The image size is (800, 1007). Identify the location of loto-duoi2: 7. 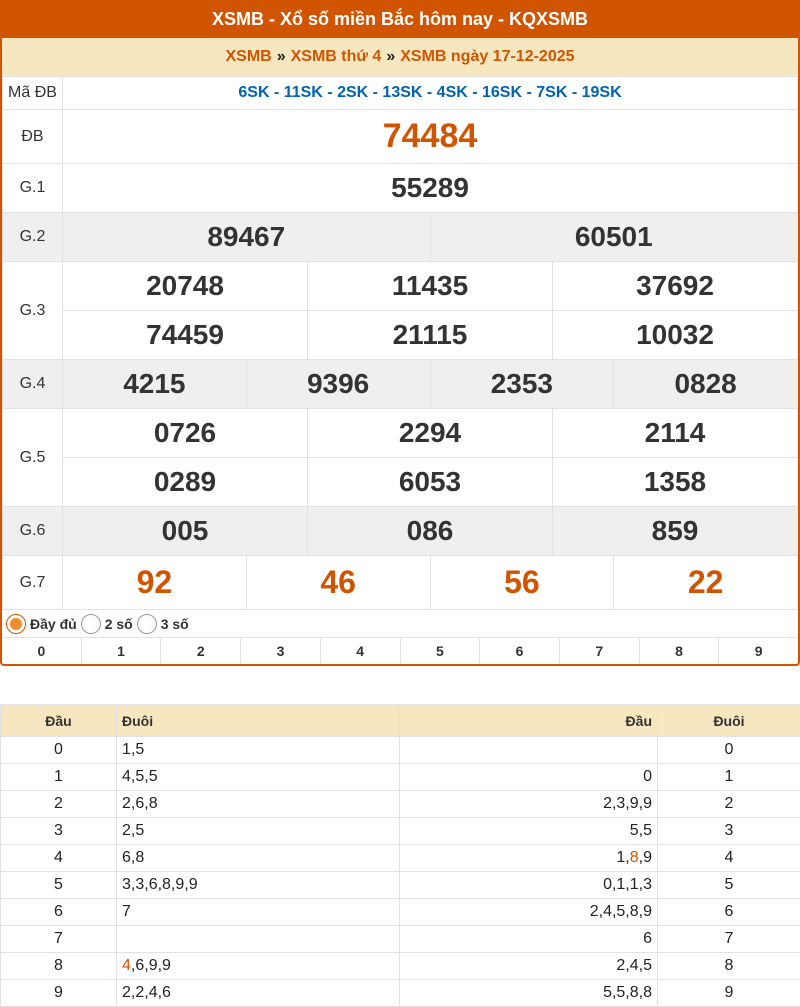
(729, 939).